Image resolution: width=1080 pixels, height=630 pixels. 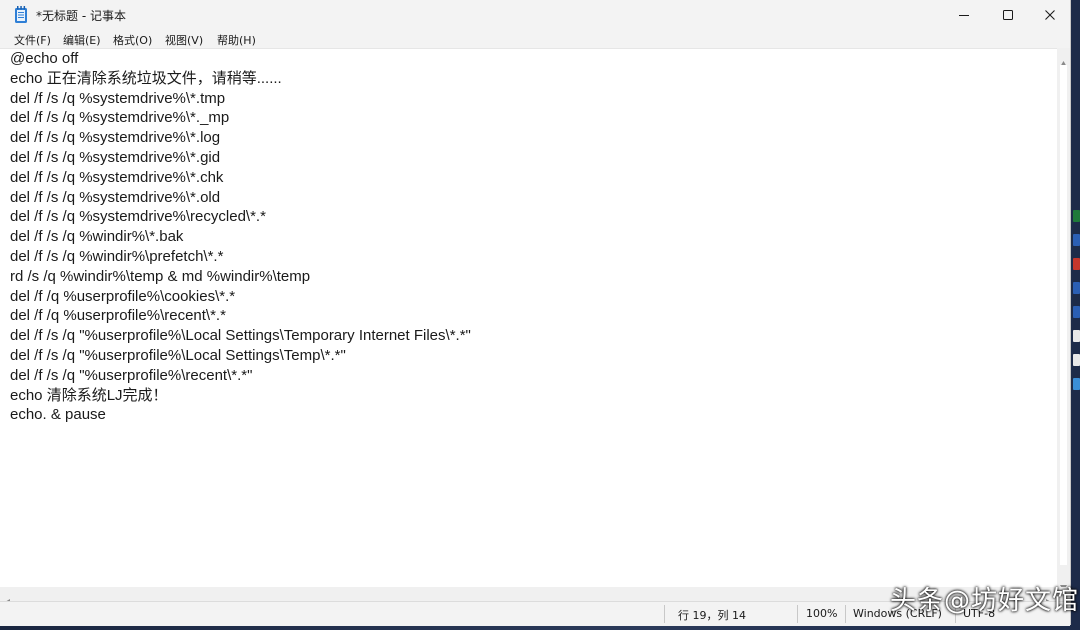 I want to click on editor-line: del /f /q %userprofile%\cookies\*.*, so click(x=123, y=296).